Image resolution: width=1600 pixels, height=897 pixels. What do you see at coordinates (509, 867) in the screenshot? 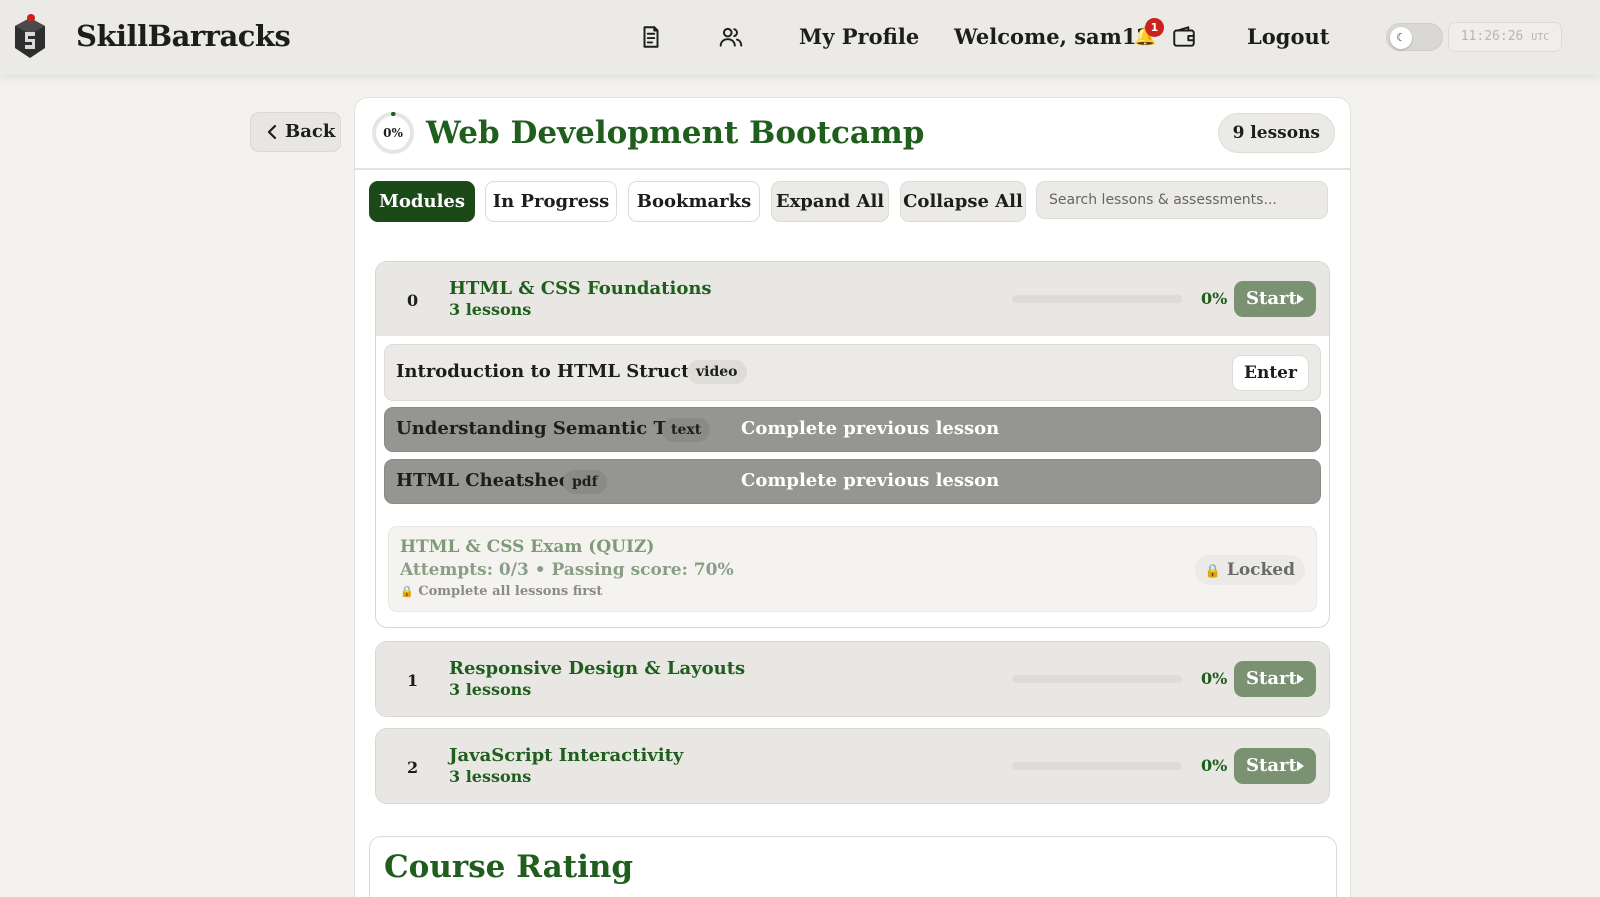
I see `rating-title: Course Rating` at bounding box center [509, 867].